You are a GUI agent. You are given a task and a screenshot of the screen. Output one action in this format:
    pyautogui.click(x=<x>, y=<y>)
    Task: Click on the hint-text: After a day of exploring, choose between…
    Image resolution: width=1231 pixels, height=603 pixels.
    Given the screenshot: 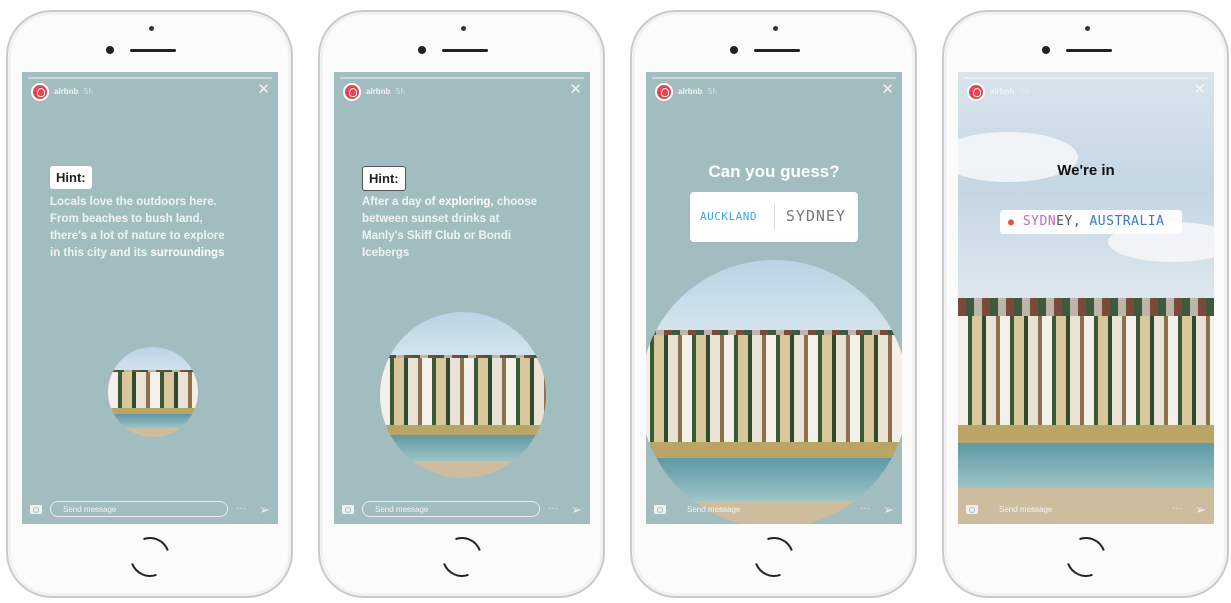 What is the action you would take?
    pyautogui.click(x=452, y=228)
    